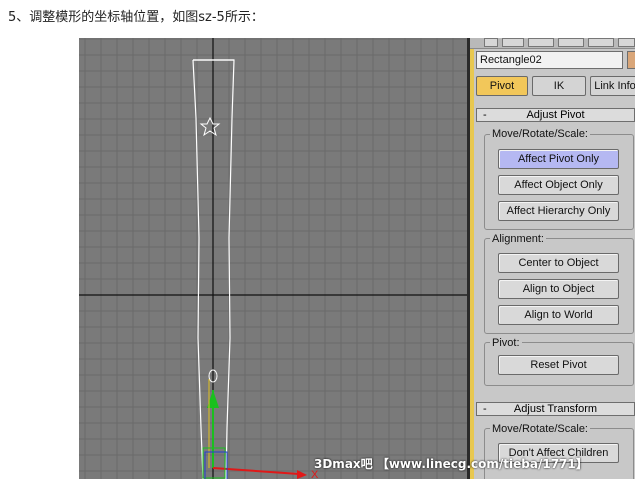  Describe the element at coordinates (216, 465) in the screenshot. I see `gizmo-plane-box-blue` at that location.